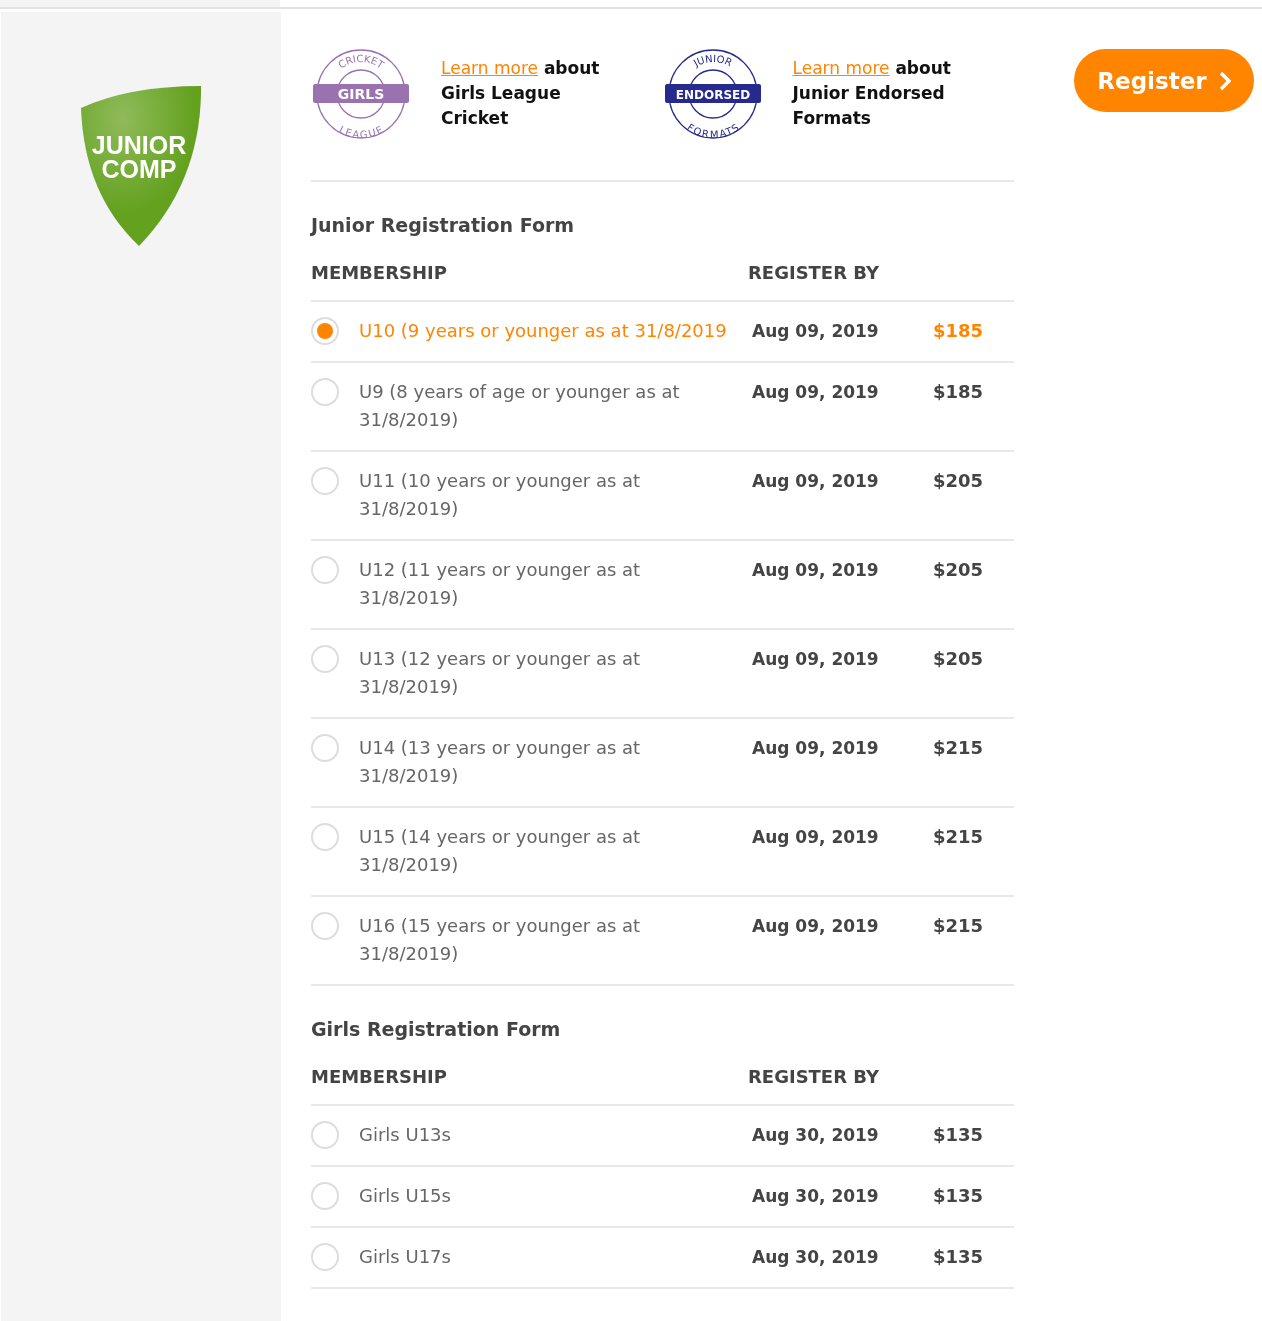 The width and height of the screenshot is (1262, 1321). What do you see at coordinates (1224, 80) in the screenshot?
I see `chevron-right-icon` at bounding box center [1224, 80].